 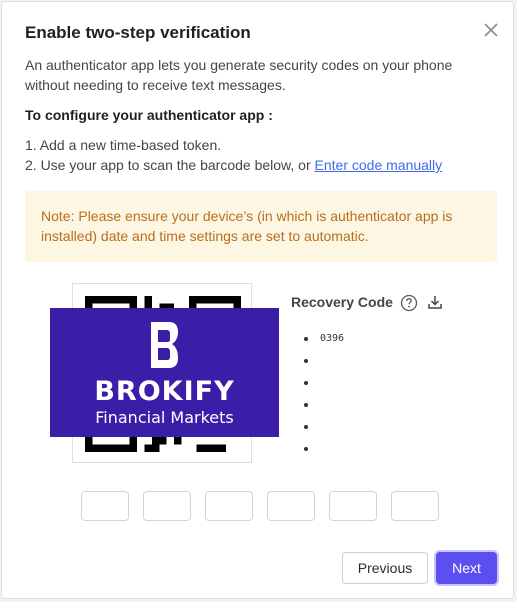 I want to click on recovery-code-heading: Recovery Code, so click(x=342, y=302).